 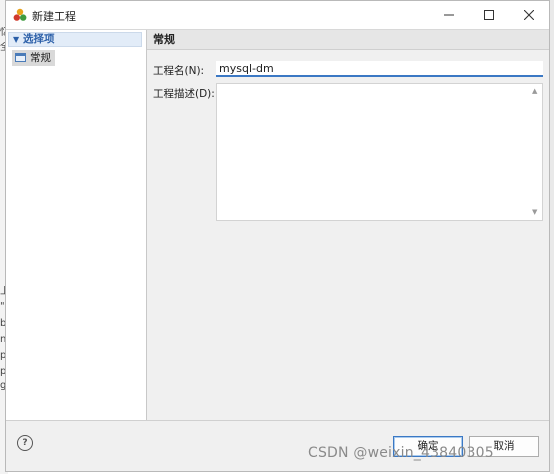 I want to click on background-window-right, so click(x=552, y=237).